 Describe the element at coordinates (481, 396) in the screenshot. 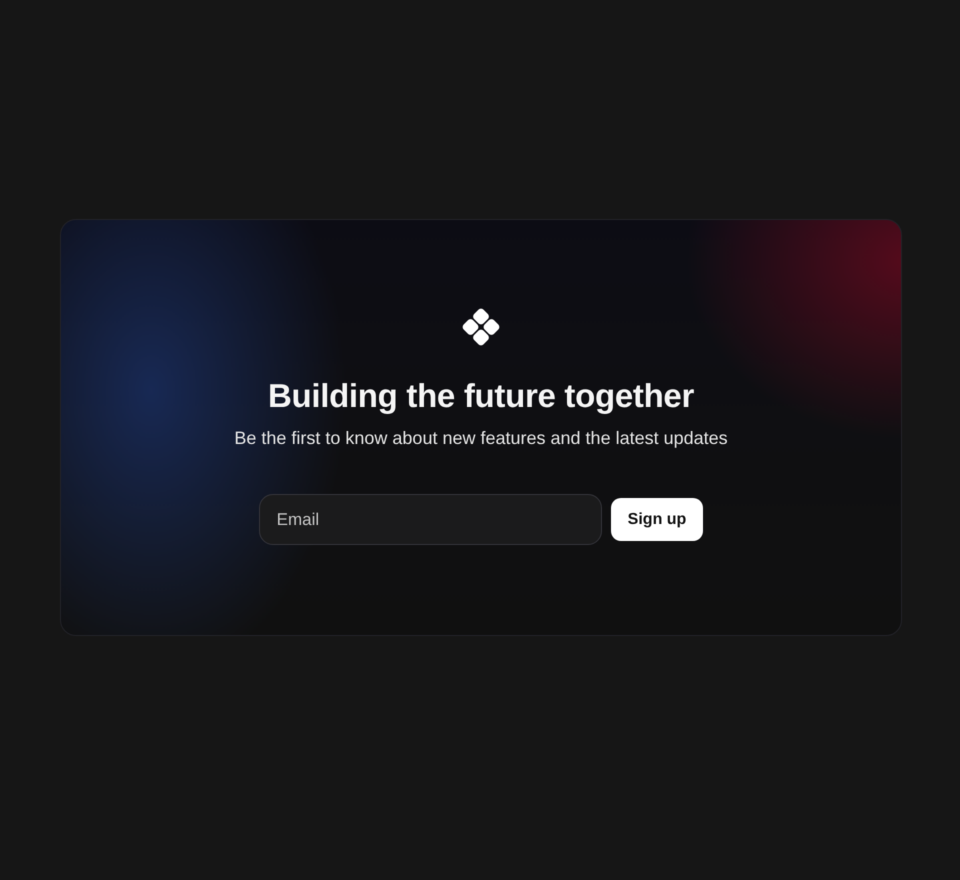

I see `hero-title: Building the future together` at that location.